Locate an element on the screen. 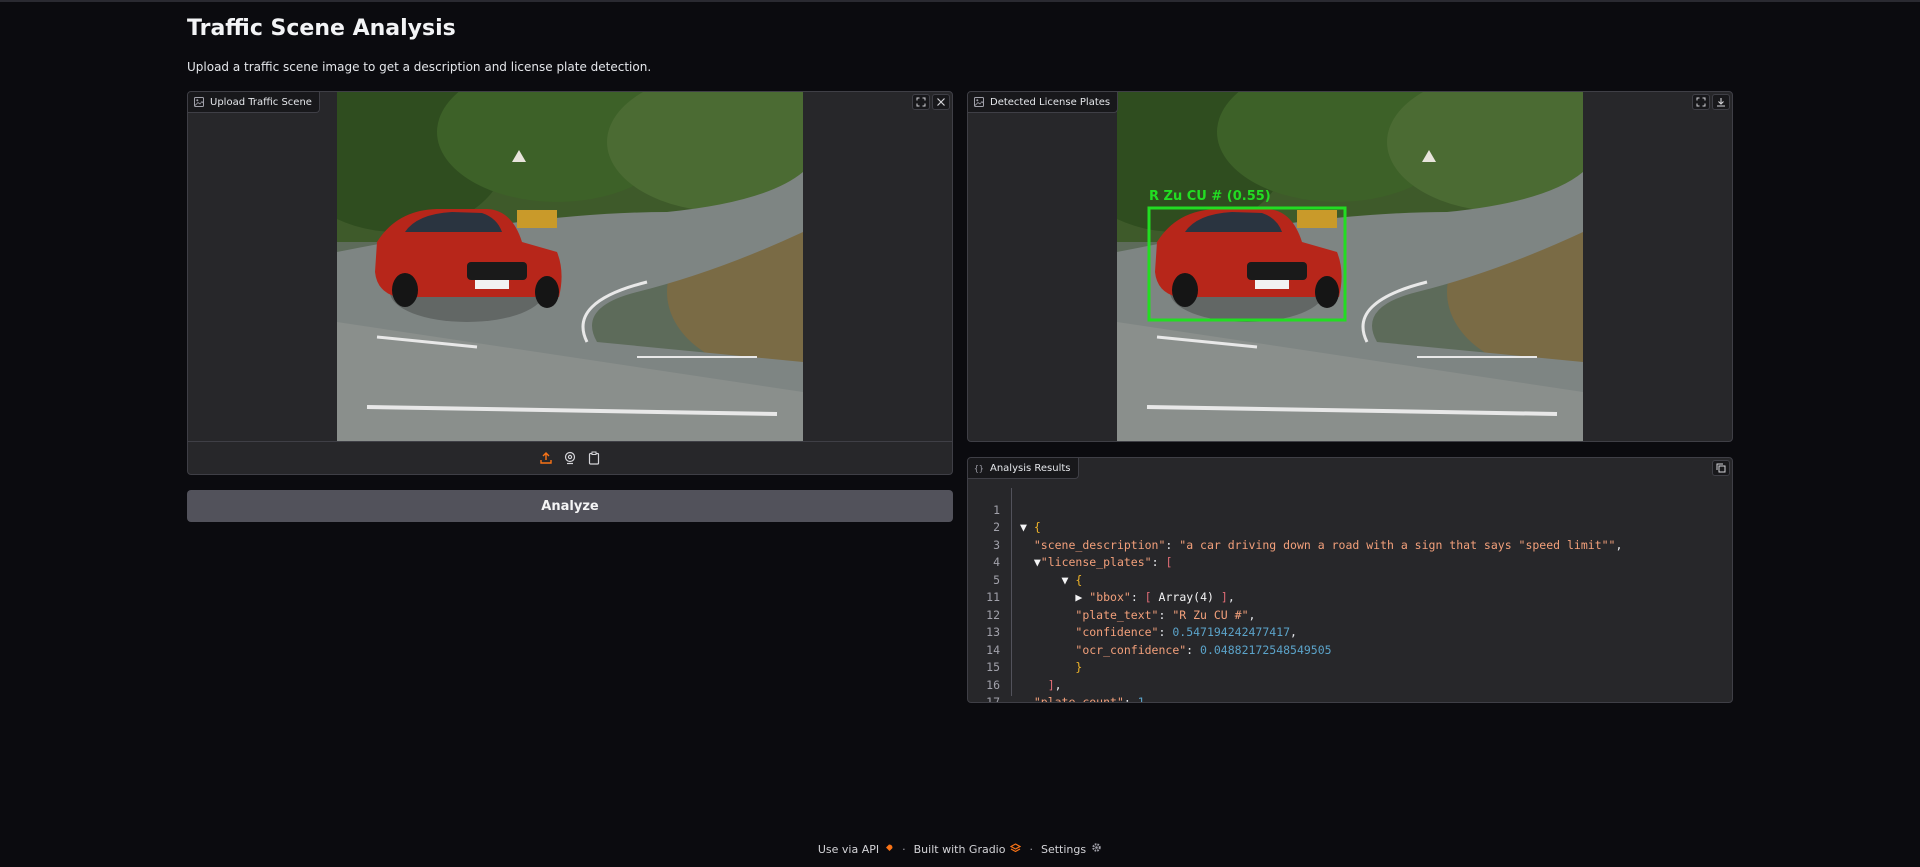 The width and height of the screenshot is (1920, 867). json-line: 15 ], is located at coordinates (1350, 667).